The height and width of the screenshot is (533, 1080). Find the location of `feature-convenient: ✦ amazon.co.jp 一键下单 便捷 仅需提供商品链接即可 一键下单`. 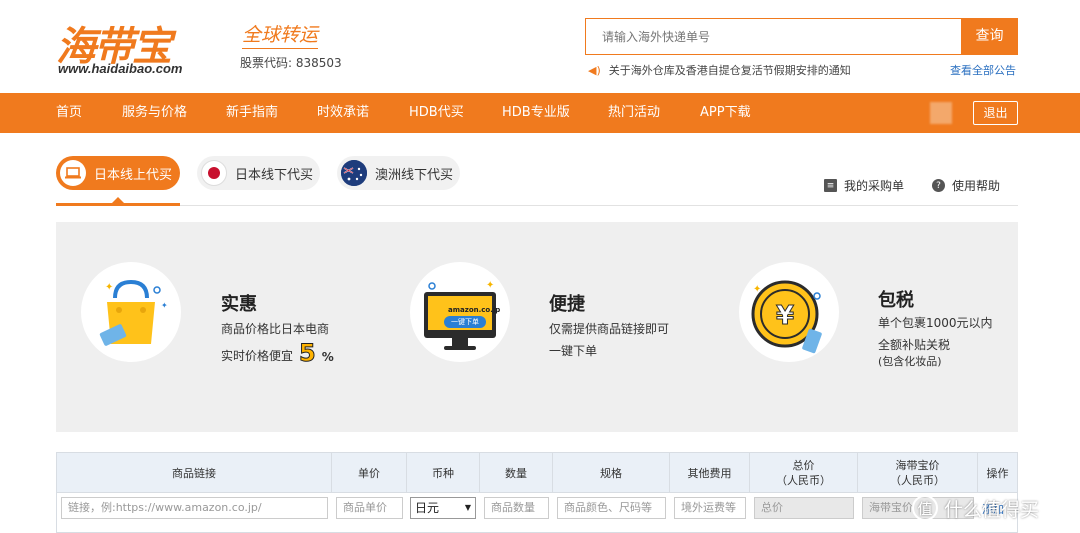

feature-convenient: ✦ amazon.co.jp 一键下单 便捷 仅需提供商品链接即可 一键下单 is located at coordinates (560, 327).